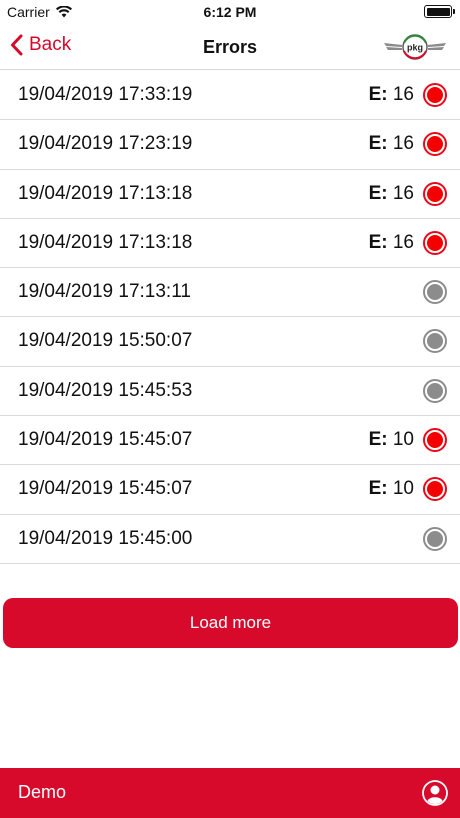 Image resolution: width=460 pixels, height=818 pixels. I want to click on battery-icon, so click(439, 11).